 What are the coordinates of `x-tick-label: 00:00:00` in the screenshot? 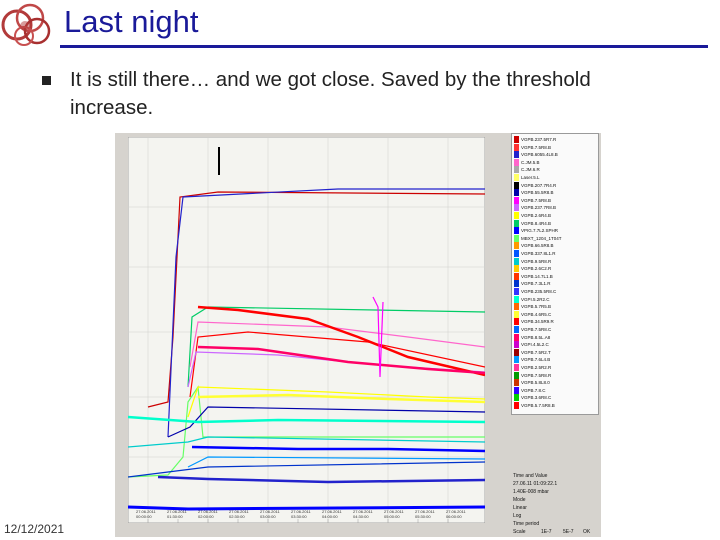 It's located at (144, 516).